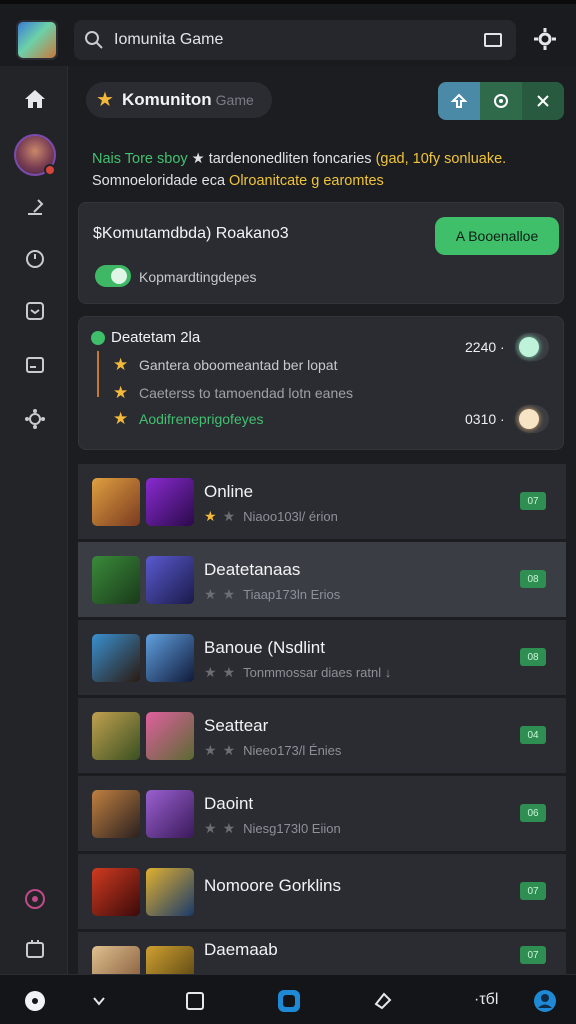 Image resolution: width=576 pixels, height=1024 pixels. What do you see at coordinates (485, 347) in the screenshot?
I see `status-value-1: 2240 ·` at bounding box center [485, 347].